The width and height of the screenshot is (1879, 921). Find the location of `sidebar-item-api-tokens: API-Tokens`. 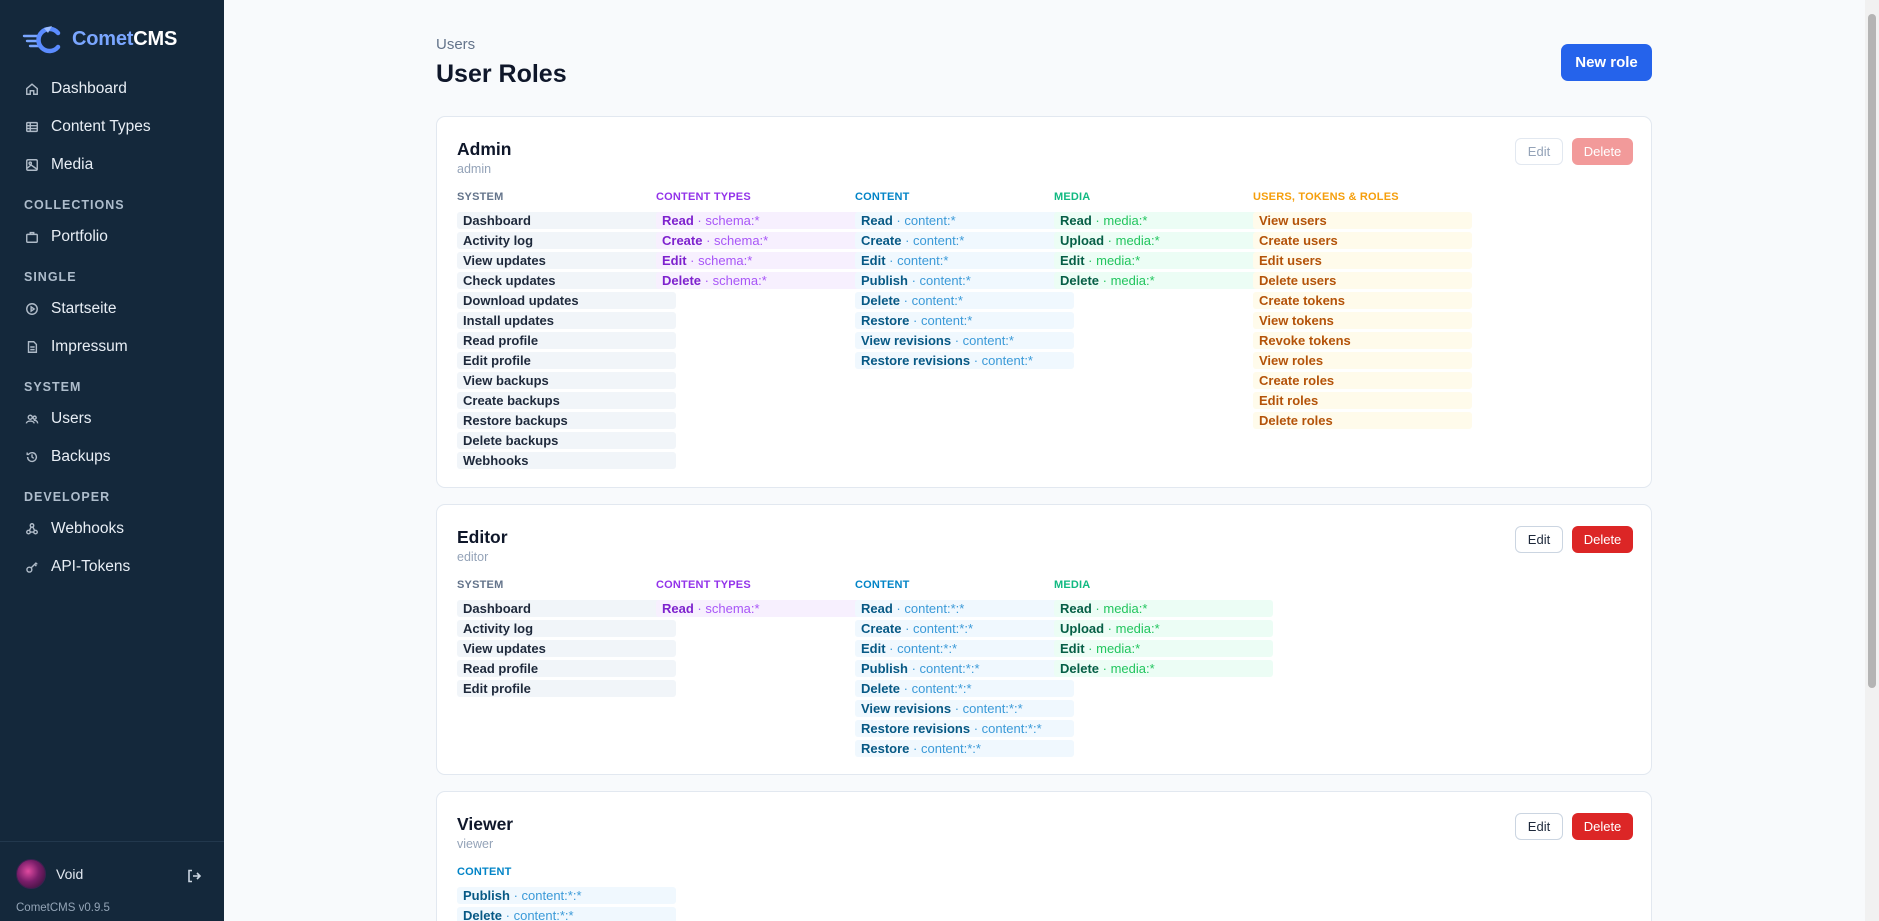

sidebar-item-api-tokens: API-Tokens is located at coordinates (112, 567).